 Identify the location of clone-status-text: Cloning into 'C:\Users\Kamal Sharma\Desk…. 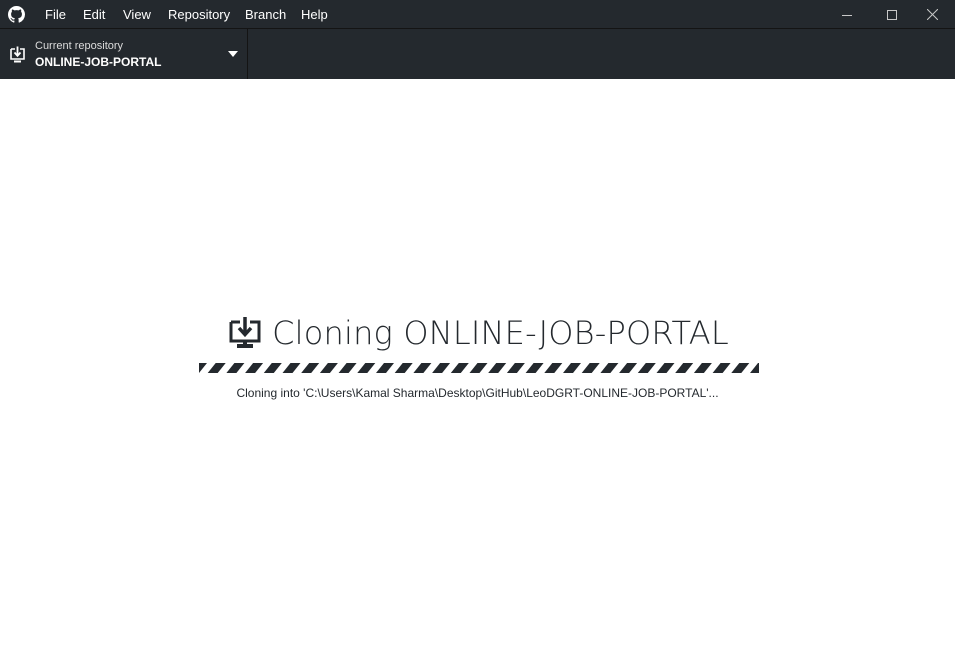
(477, 393).